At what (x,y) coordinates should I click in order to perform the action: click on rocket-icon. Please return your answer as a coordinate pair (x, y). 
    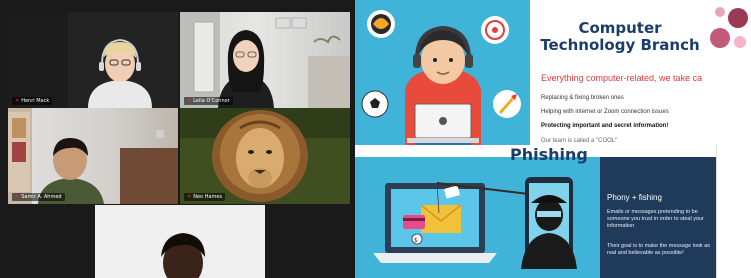
    Looking at the image, I should click on (507, 104).